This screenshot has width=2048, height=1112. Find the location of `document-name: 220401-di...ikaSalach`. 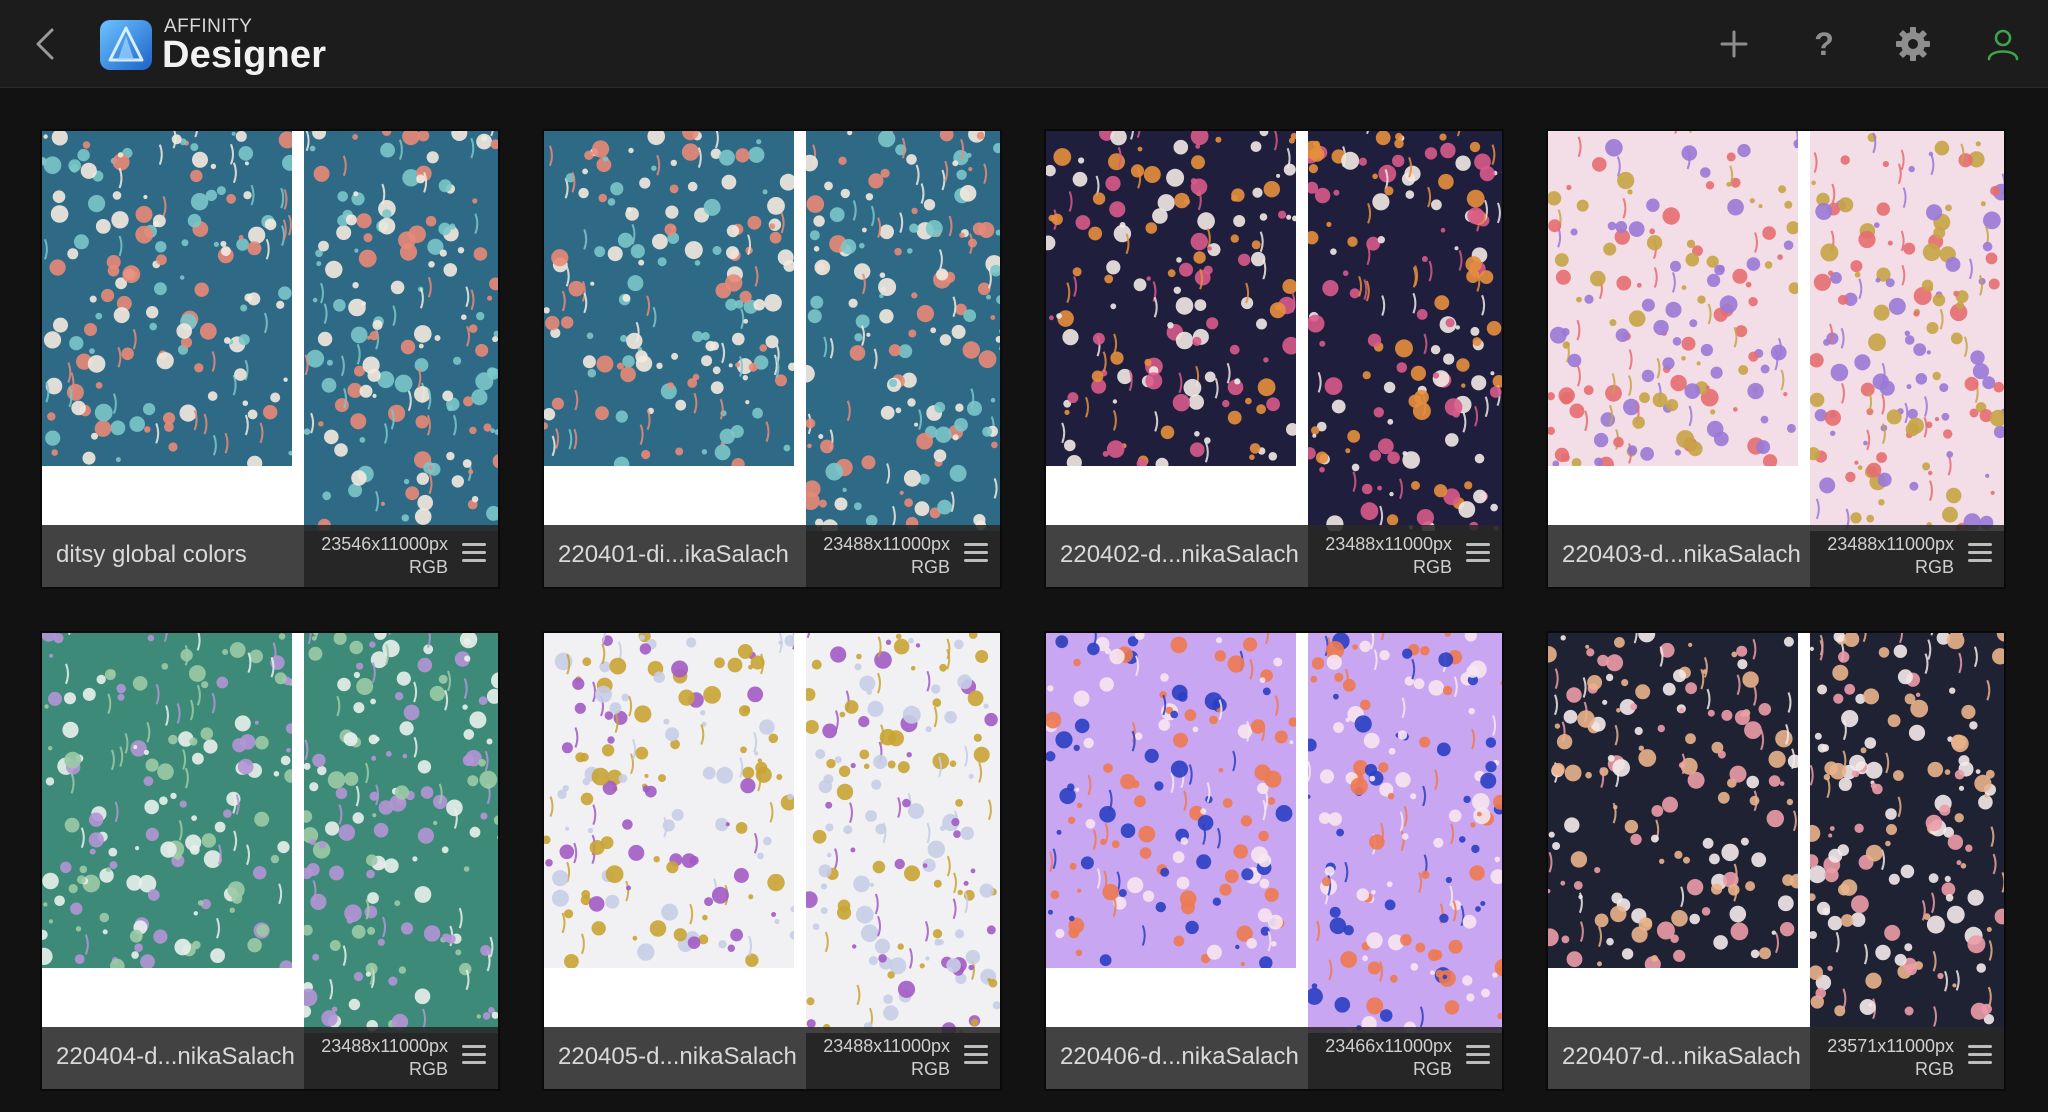

document-name: 220401-di...ikaSalach is located at coordinates (673, 554).